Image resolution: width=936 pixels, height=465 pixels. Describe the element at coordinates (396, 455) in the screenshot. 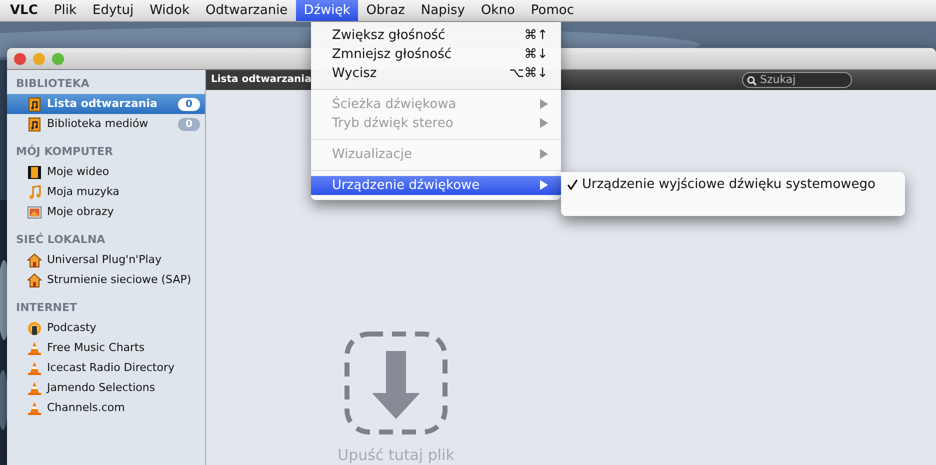

I see `drop-hint: Upuść tutaj plik` at that location.